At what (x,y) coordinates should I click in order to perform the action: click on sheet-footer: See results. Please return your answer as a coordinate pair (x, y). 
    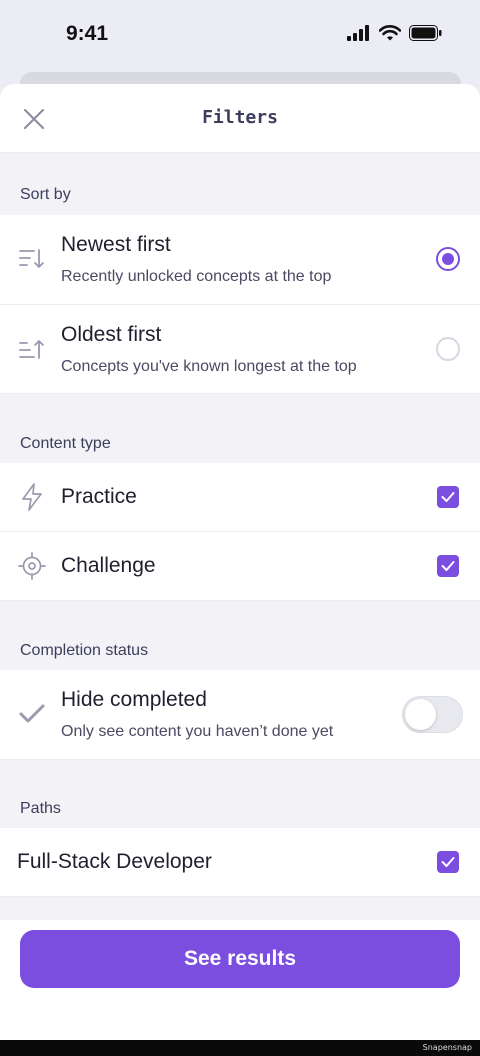
    Looking at the image, I should click on (240, 980).